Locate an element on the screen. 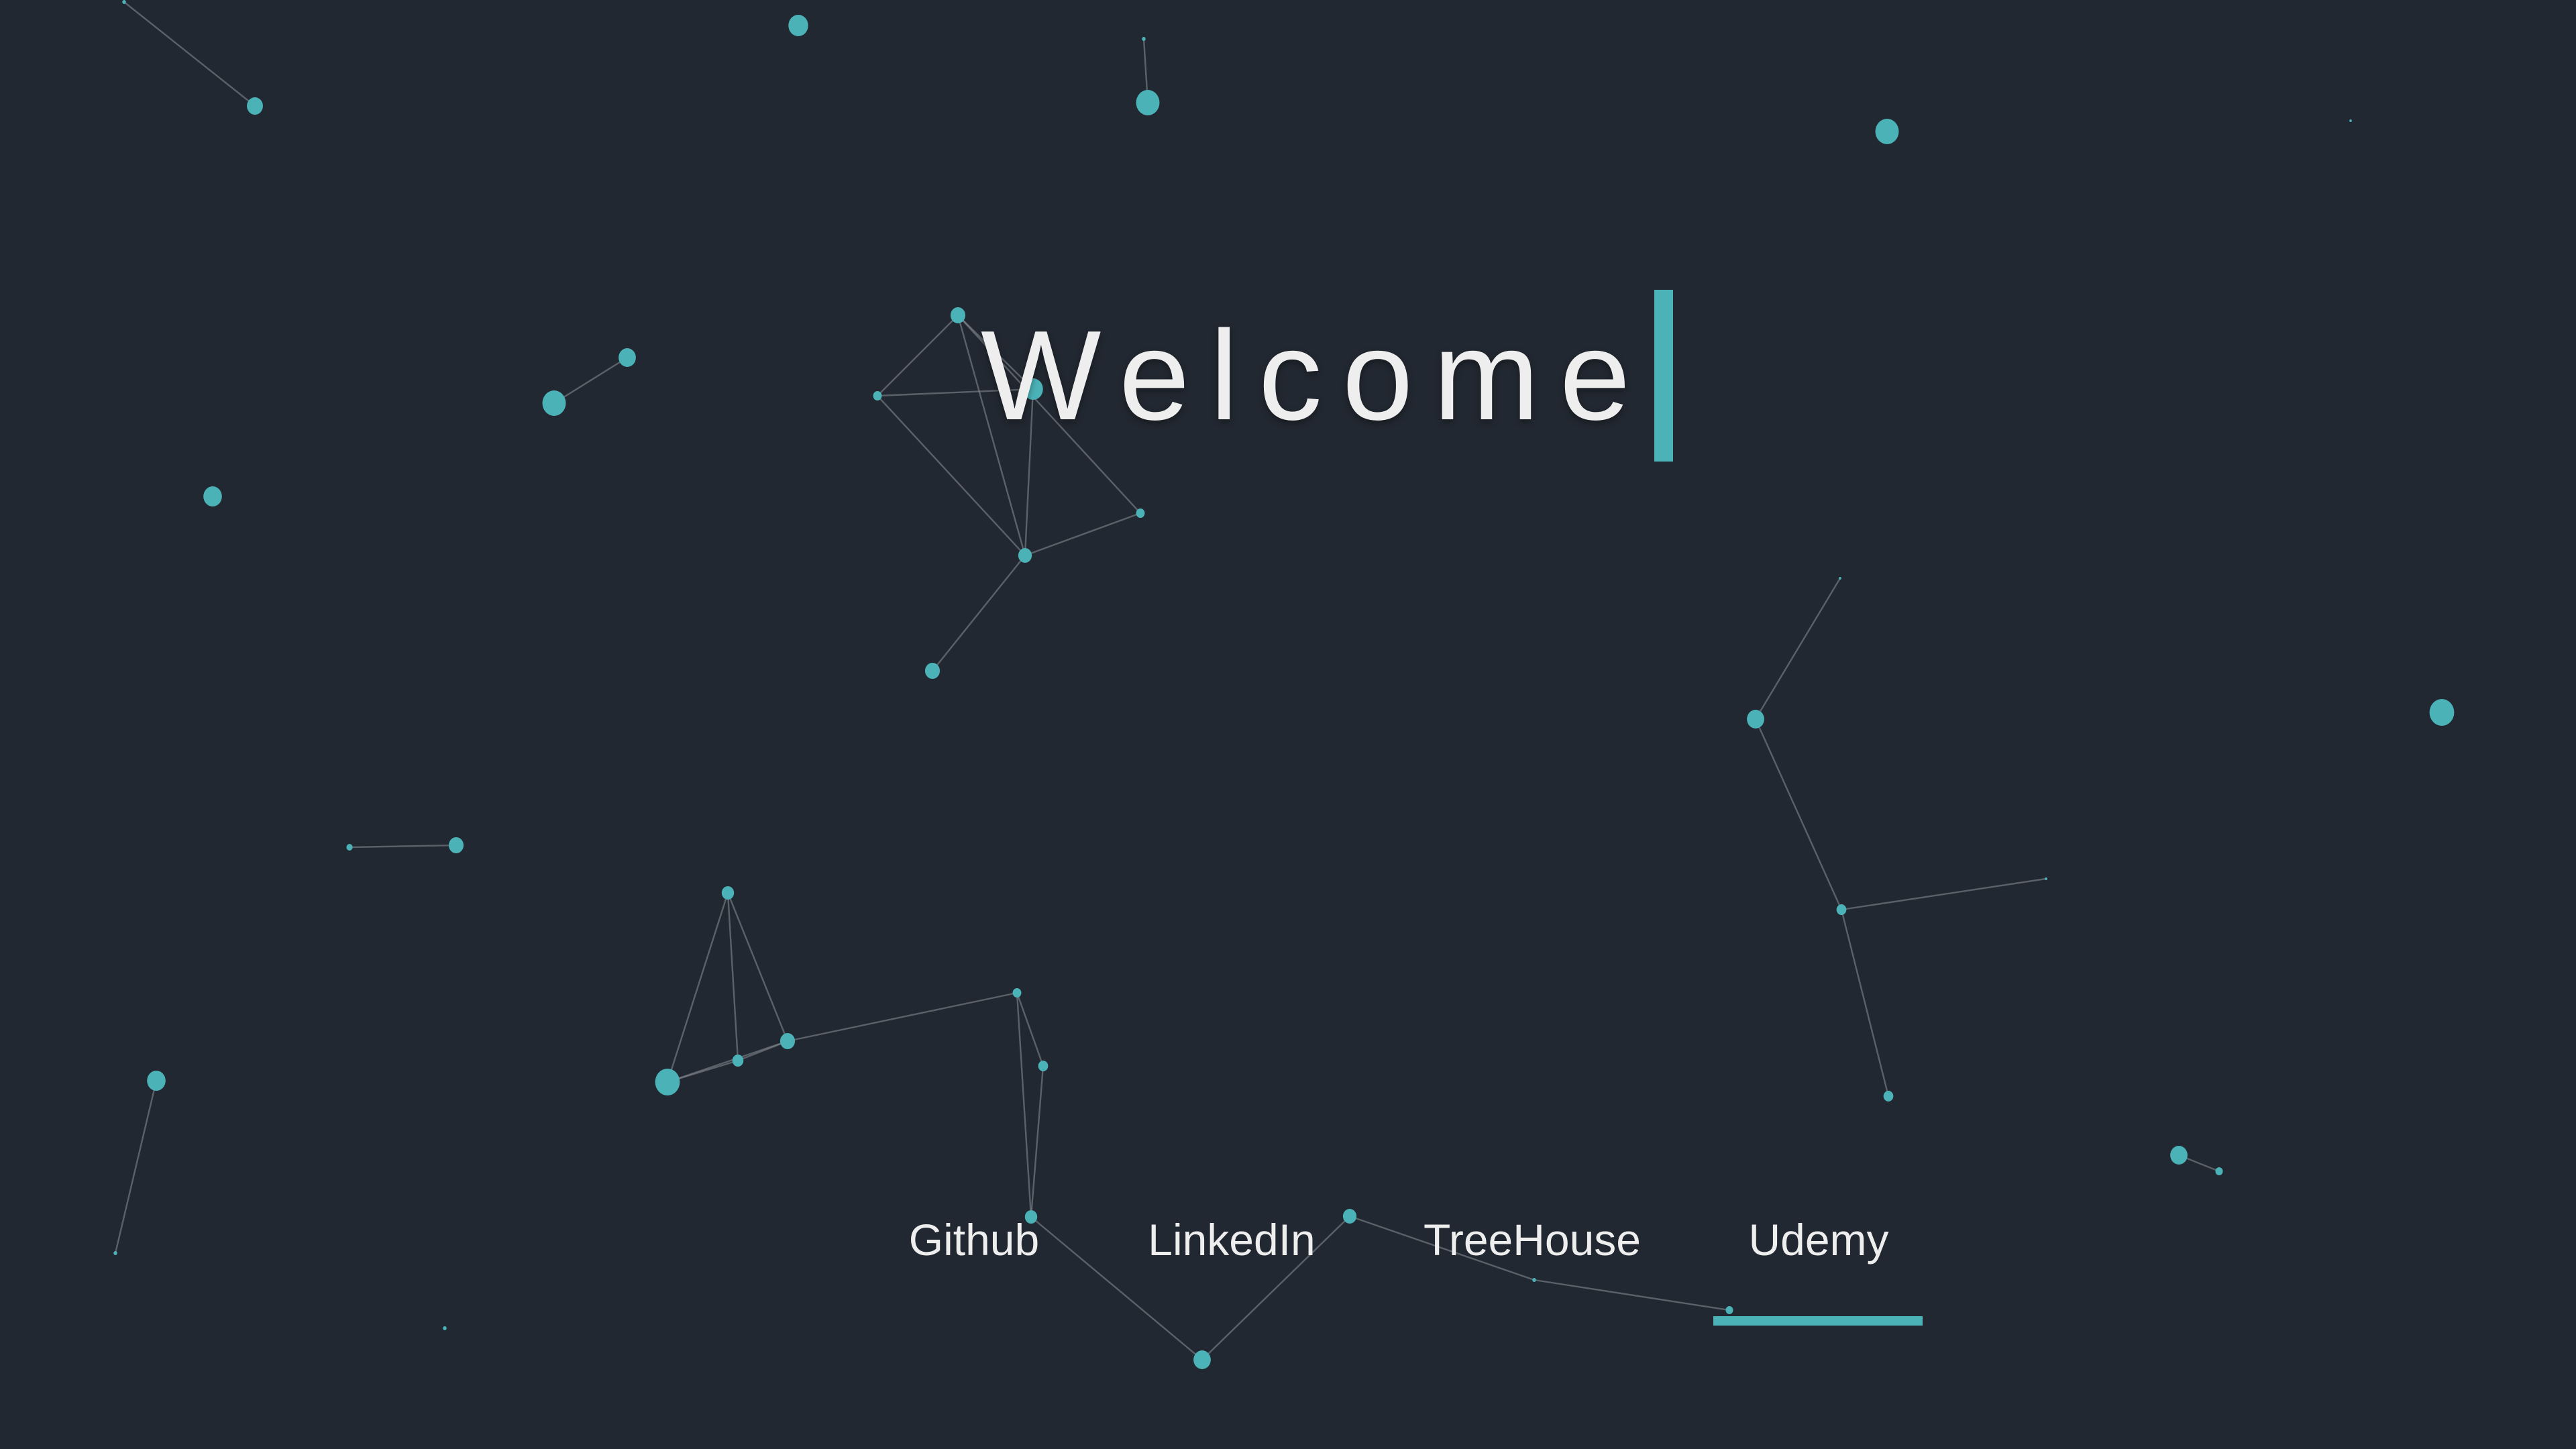 The width and height of the screenshot is (2576, 1449). active-nav-indicator is located at coordinates (1818, 1321).